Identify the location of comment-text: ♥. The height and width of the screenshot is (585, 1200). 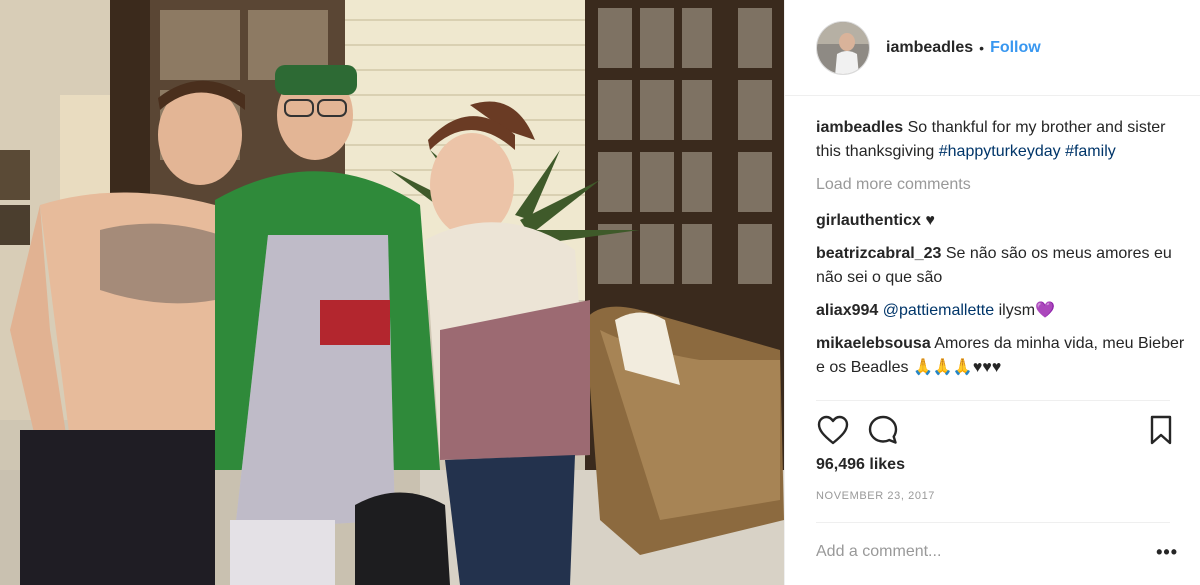
(930, 220).